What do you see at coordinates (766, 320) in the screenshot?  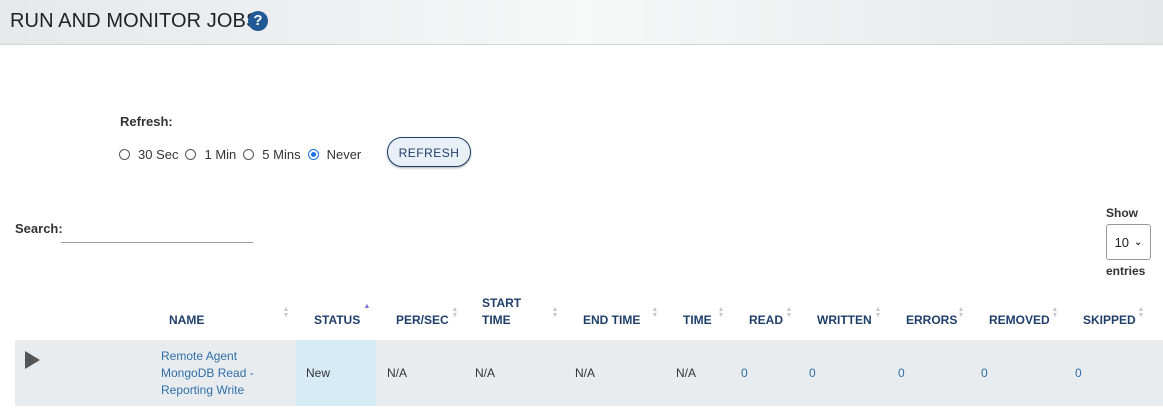 I see `column-header-read: READ` at bounding box center [766, 320].